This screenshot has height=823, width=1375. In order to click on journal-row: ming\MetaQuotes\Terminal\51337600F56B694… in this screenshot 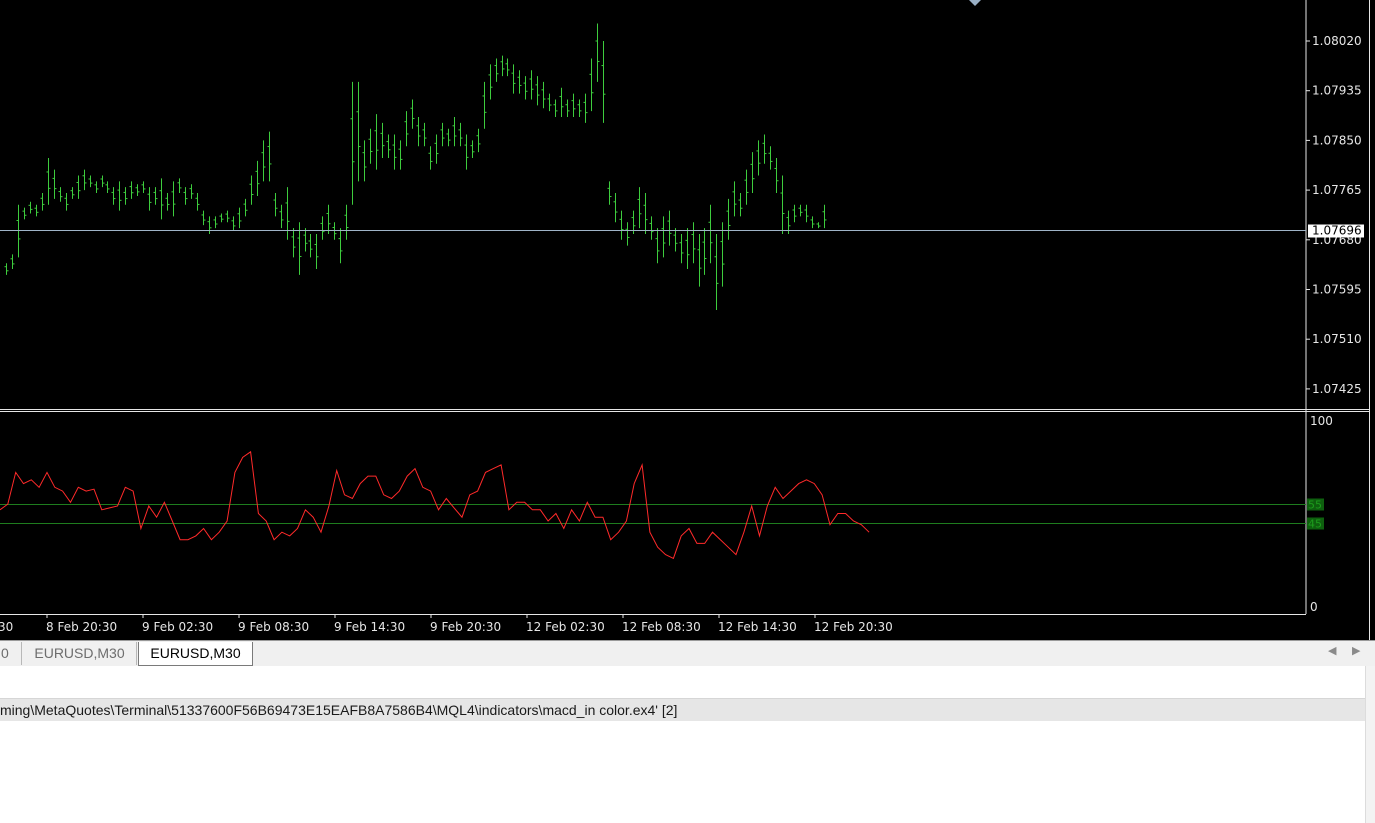, I will do `click(683, 710)`.